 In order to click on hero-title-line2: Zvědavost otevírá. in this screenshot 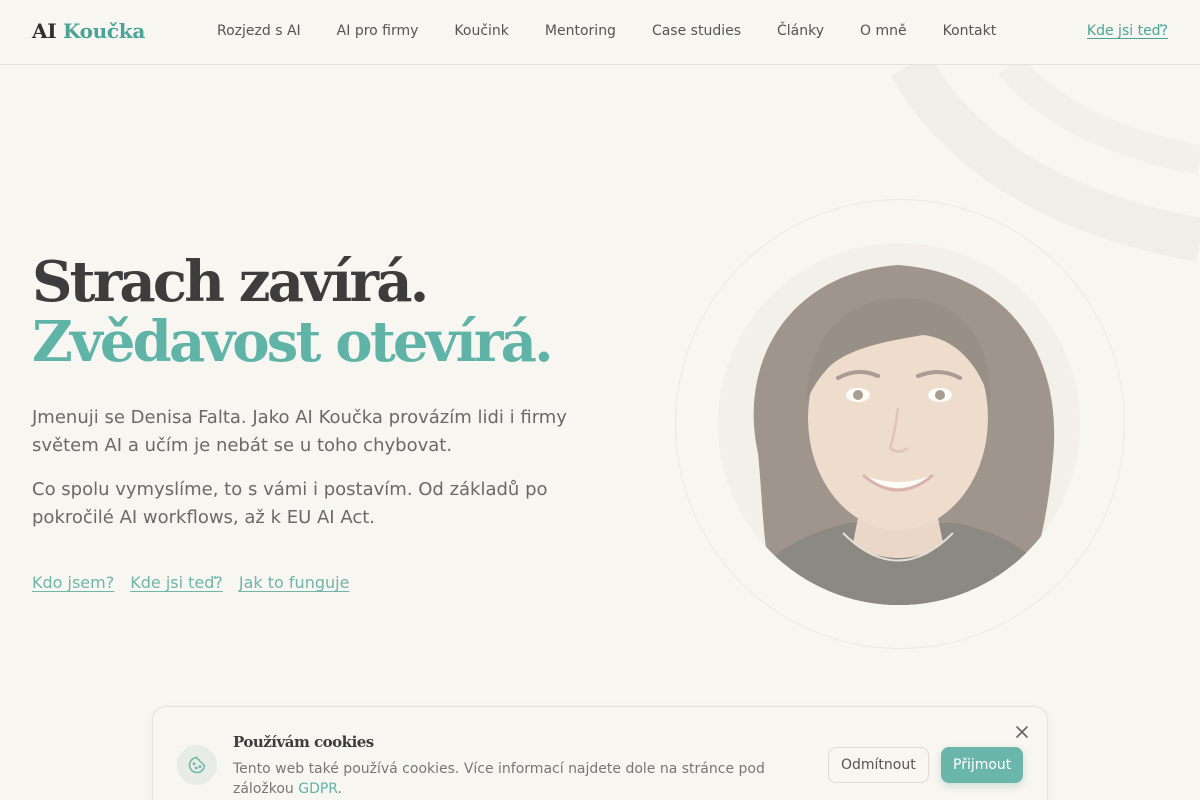, I will do `click(293, 342)`.